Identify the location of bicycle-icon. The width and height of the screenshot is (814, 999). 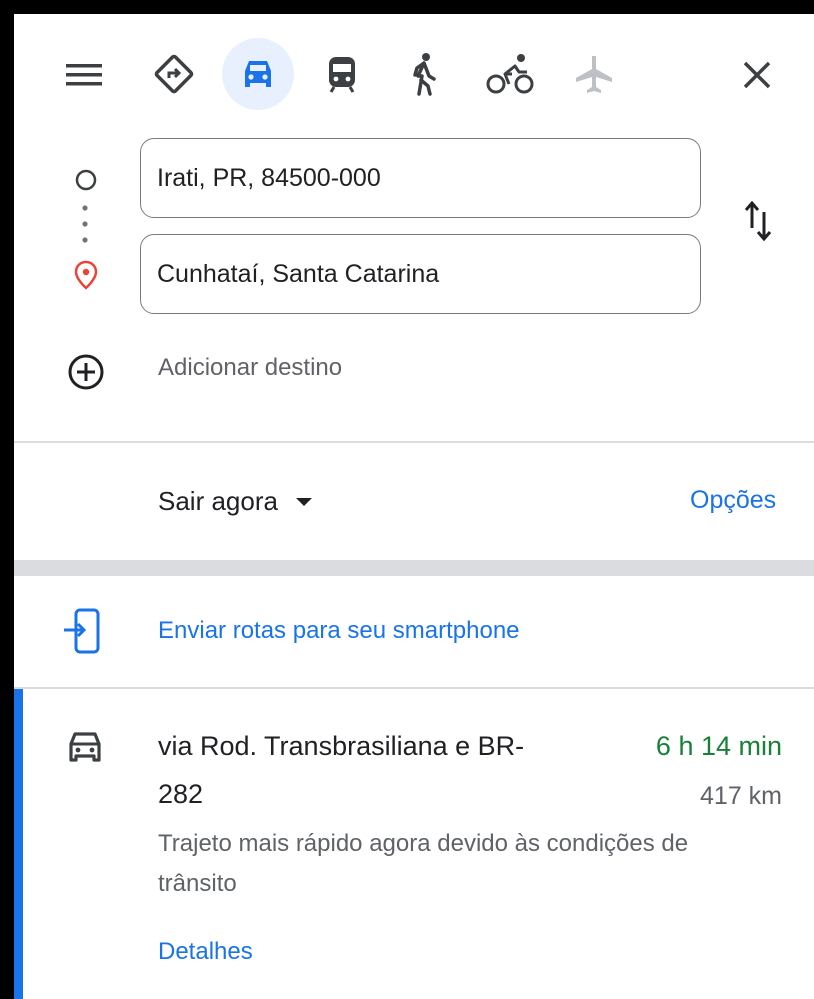
(510, 74).